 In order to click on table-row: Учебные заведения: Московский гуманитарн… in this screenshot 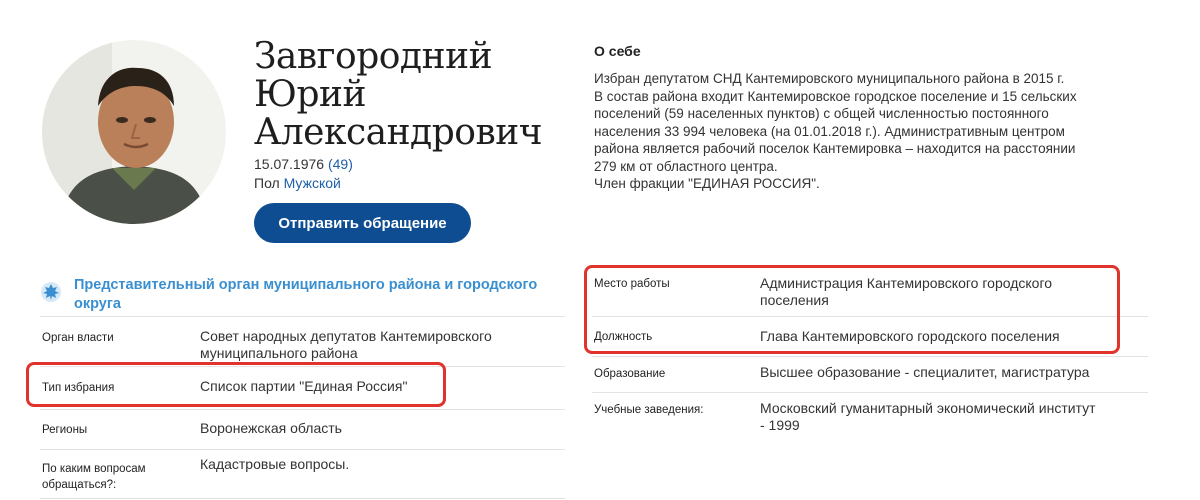, I will do `click(870, 419)`.